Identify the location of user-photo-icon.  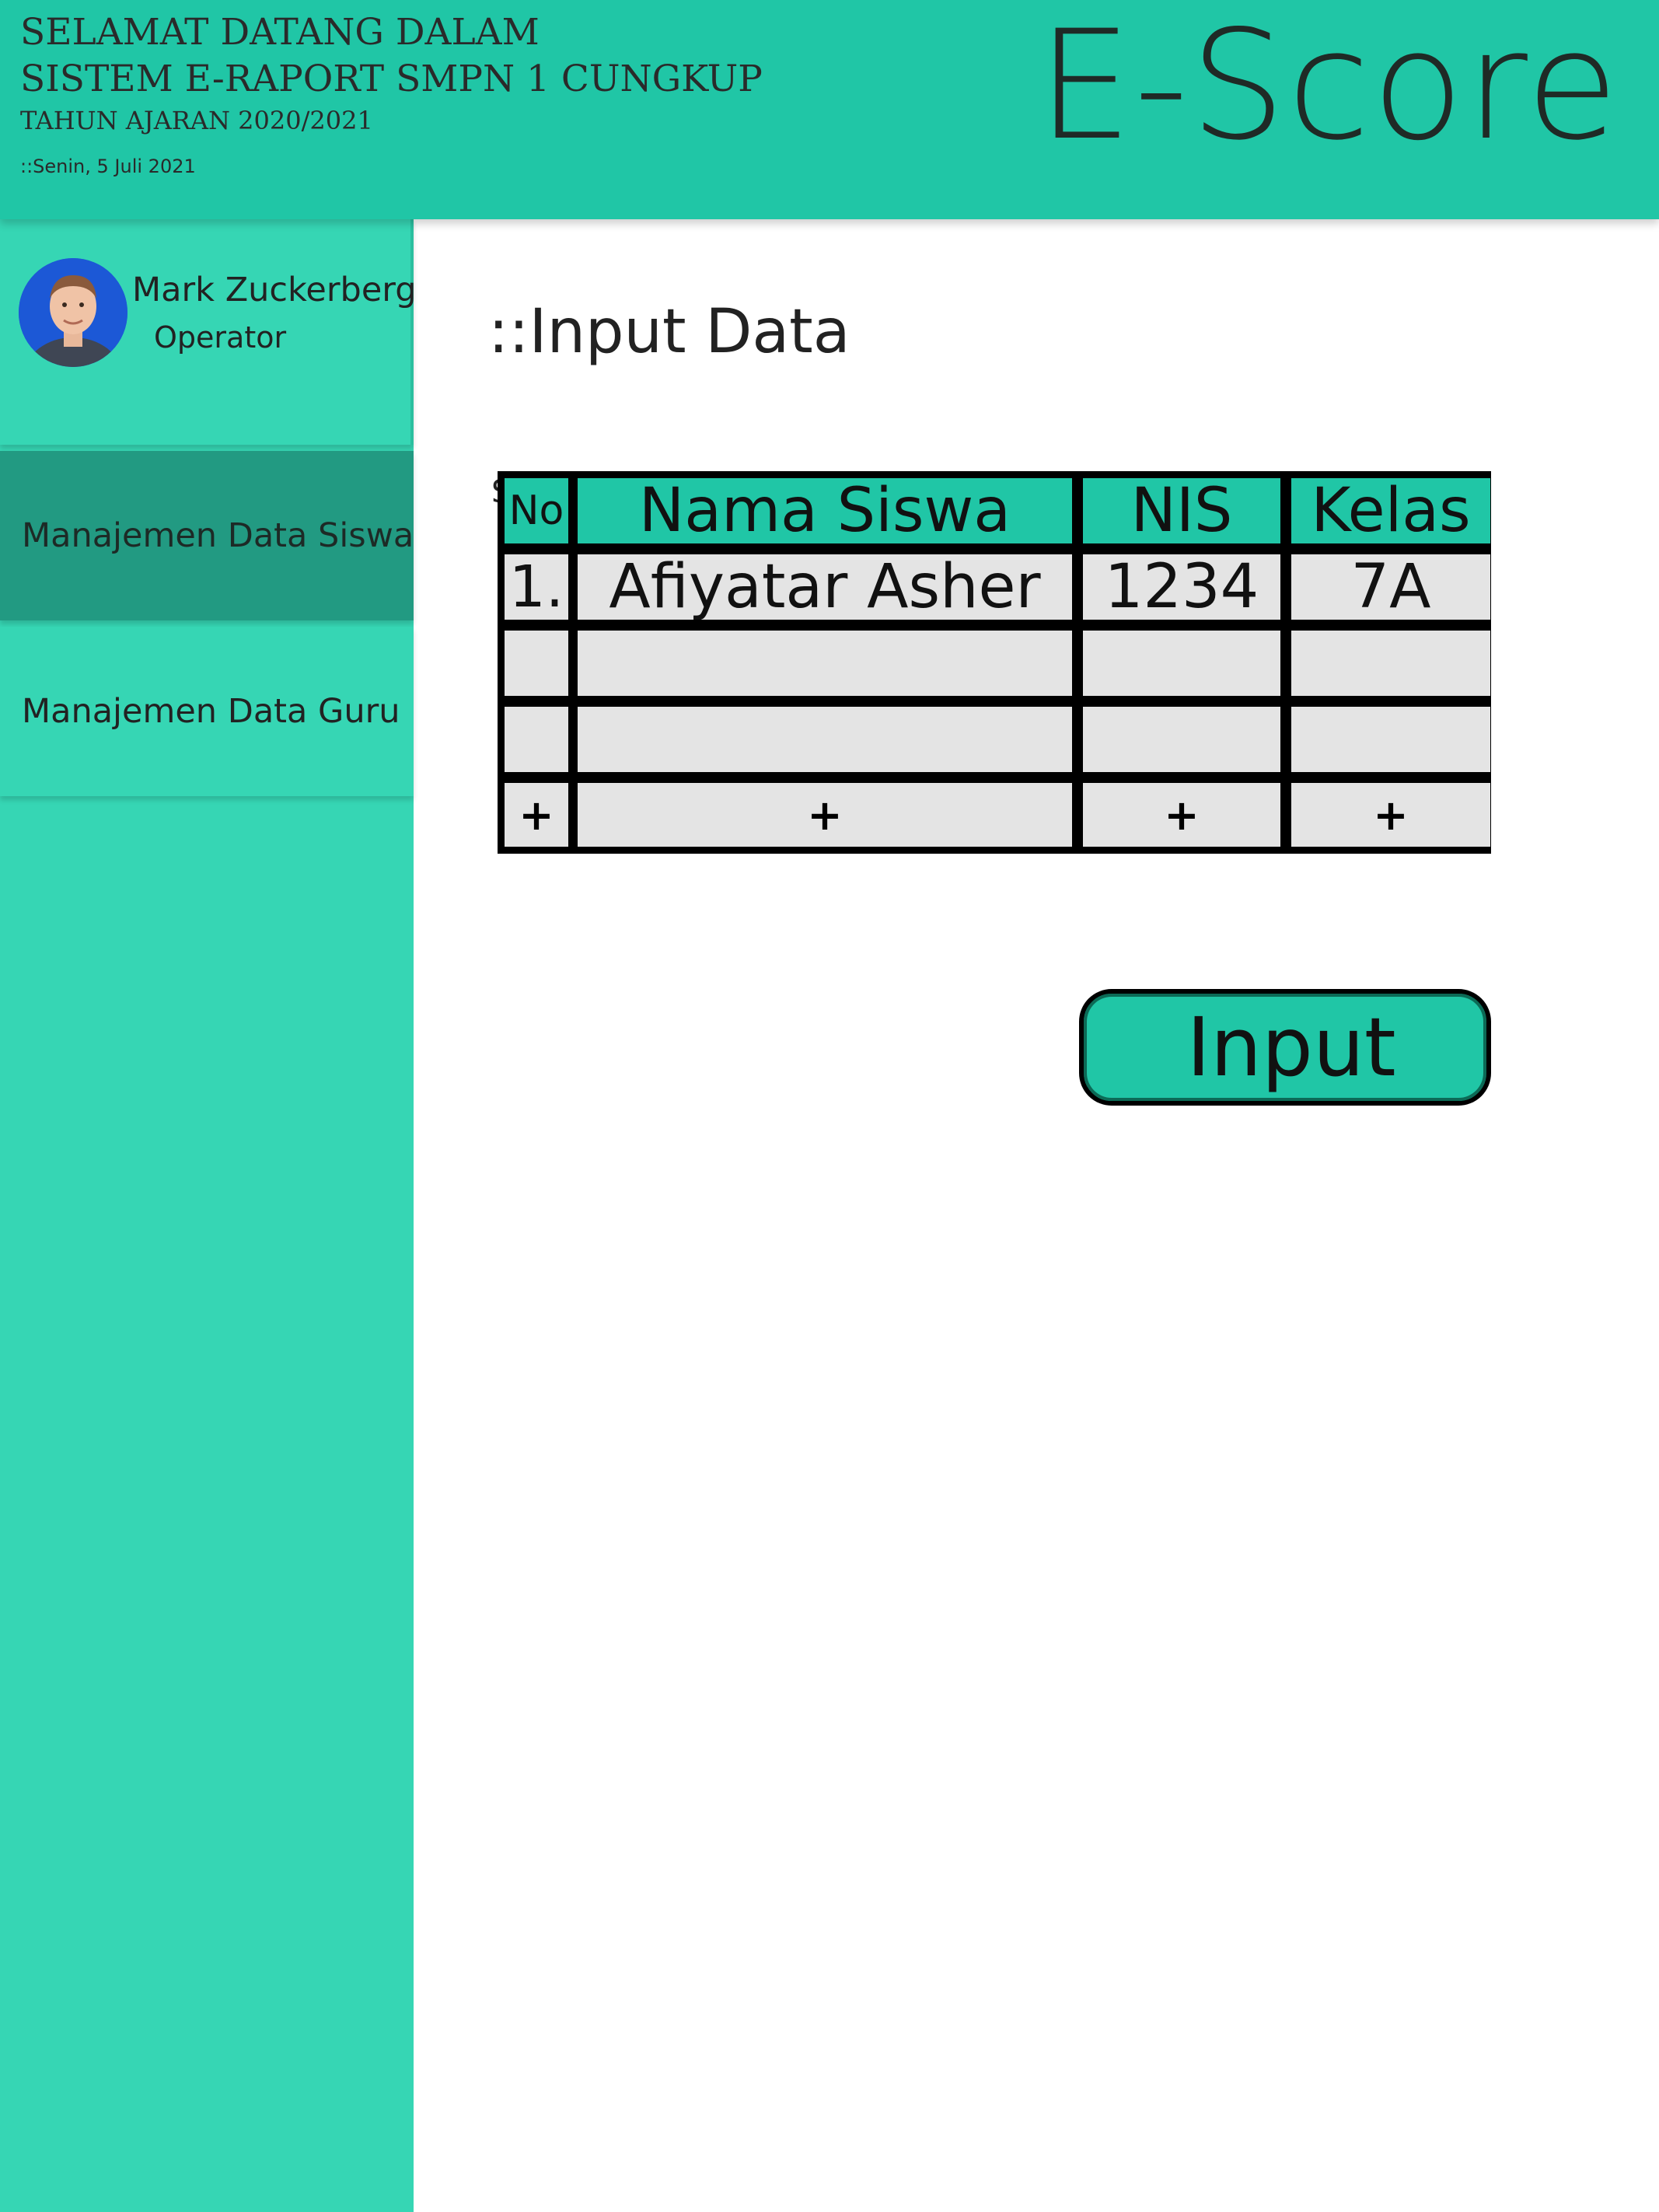
(73, 312).